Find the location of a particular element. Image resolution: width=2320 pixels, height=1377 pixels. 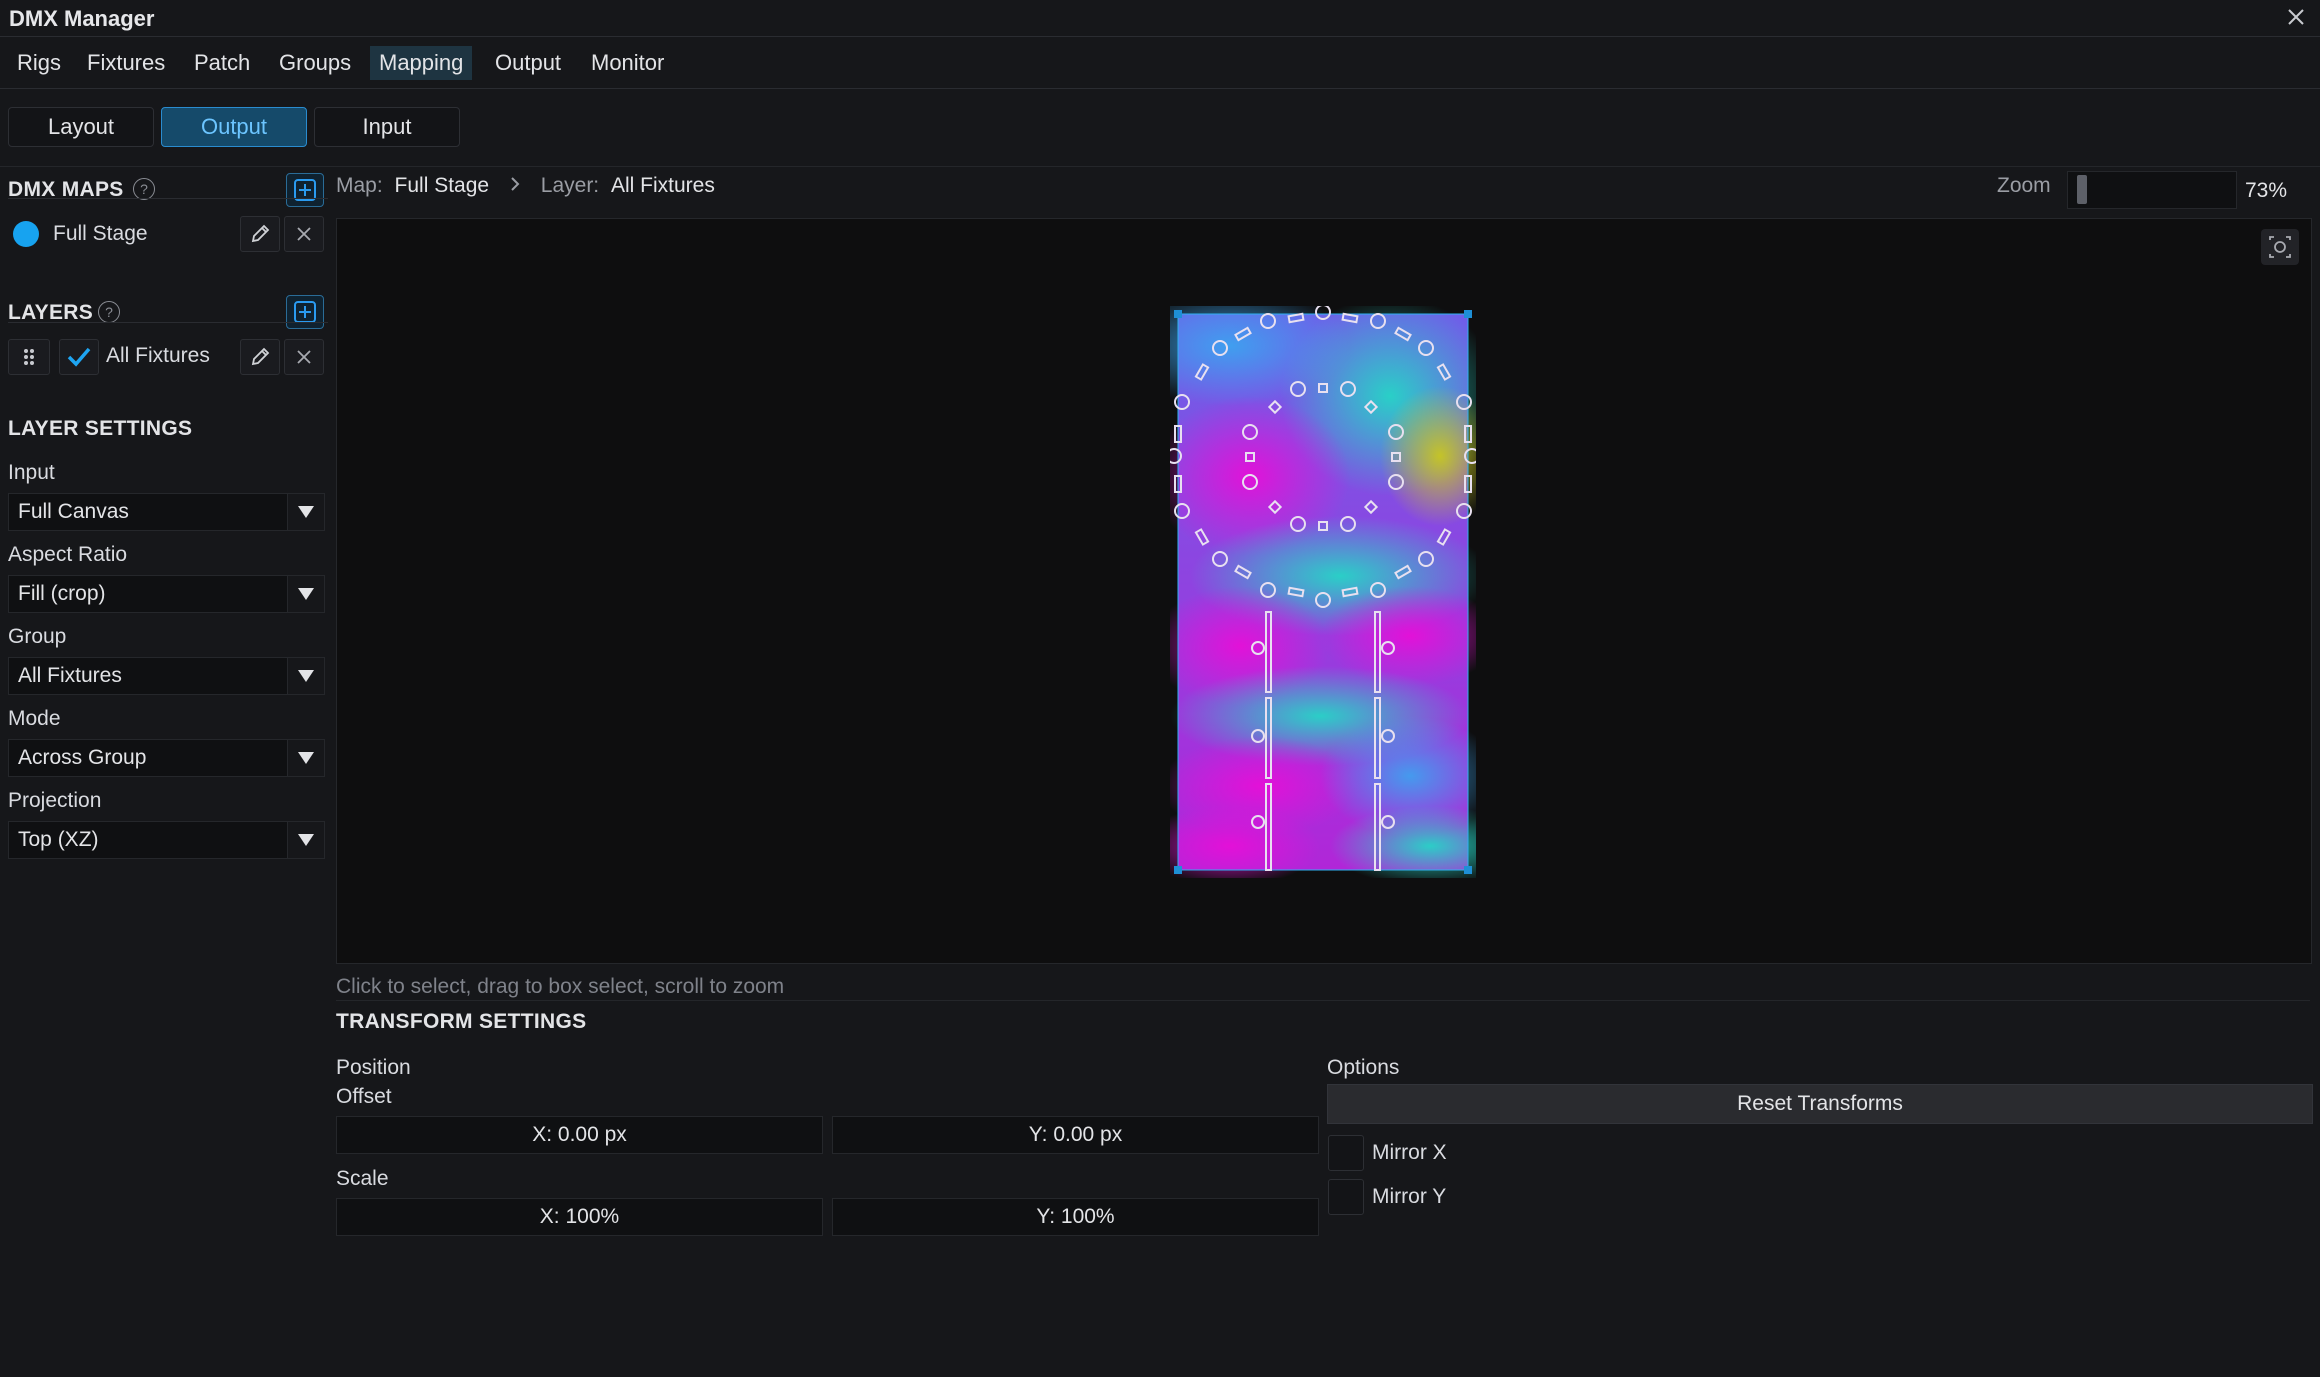

map-name: Full Stage is located at coordinates (100, 234).